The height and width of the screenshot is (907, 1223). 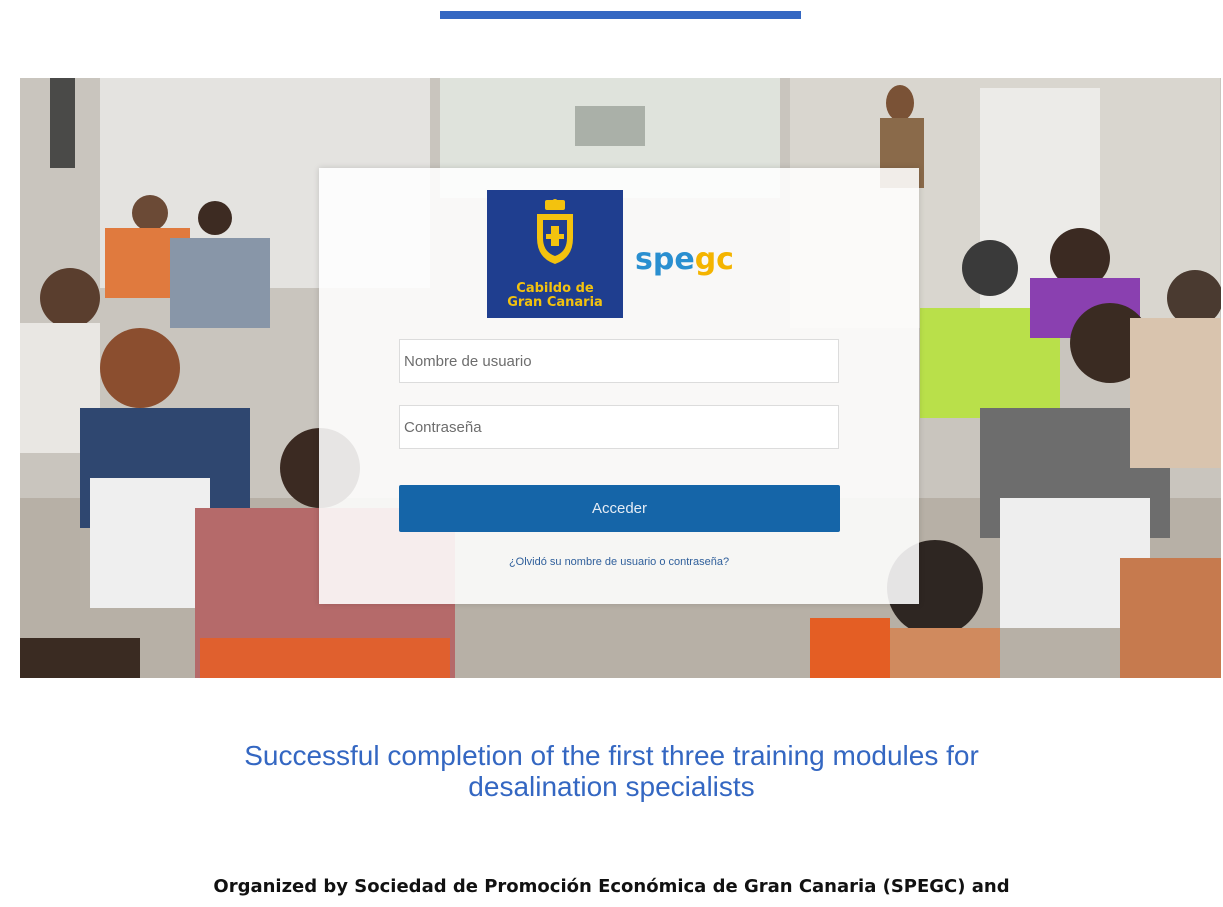 What do you see at coordinates (619, 361) in the screenshot?
I see `username-input` at bounding box center [619, 361].